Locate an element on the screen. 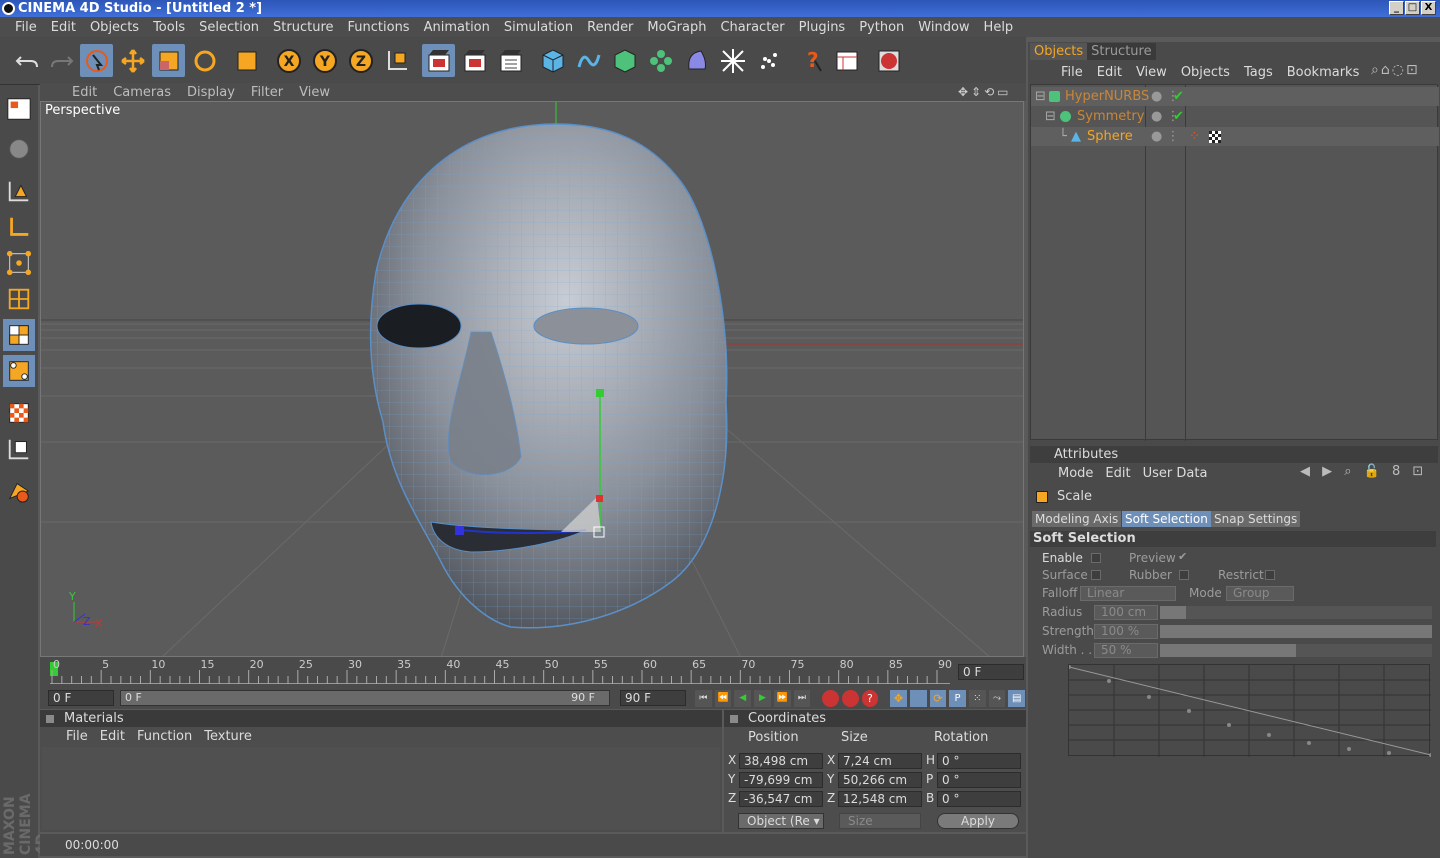 This screenshot has height=858, width=1440. current-frame-field: 0 F is located at coordinates (991, 672).